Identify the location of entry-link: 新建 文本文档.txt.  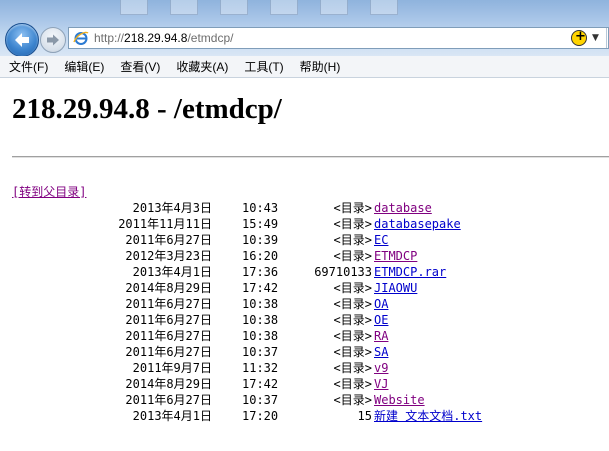
(428, 416).